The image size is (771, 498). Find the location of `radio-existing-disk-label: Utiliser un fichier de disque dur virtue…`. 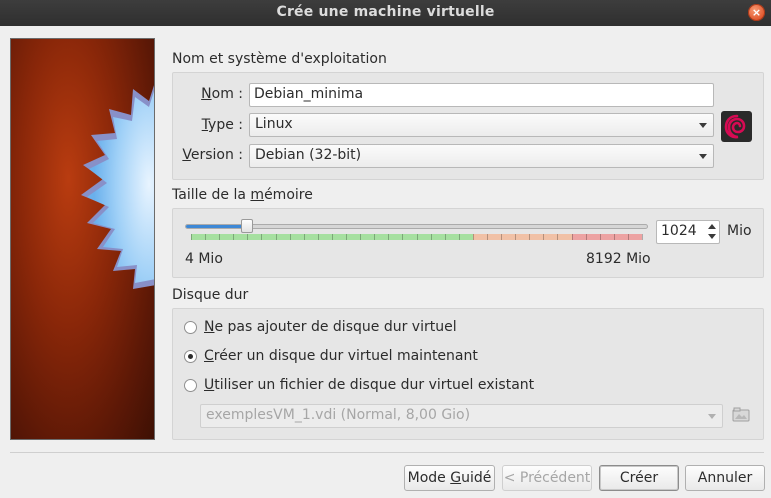

radio-existing-disk-label: Utiliser un fichier de disque dur virtue… is located at coordinates (369, 385).